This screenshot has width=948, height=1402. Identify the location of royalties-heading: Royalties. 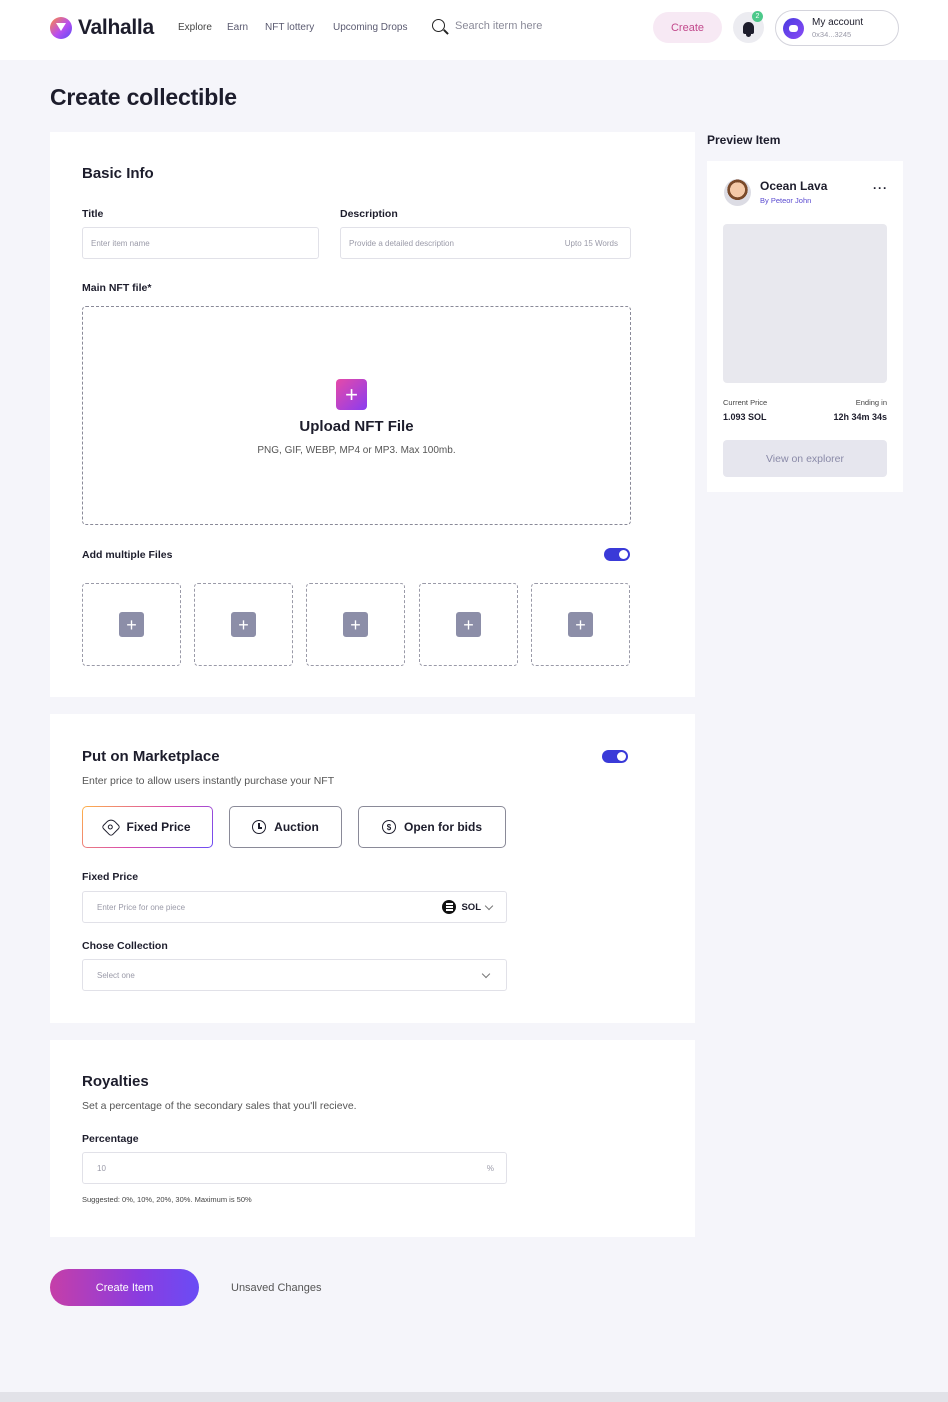
(115, 1081).